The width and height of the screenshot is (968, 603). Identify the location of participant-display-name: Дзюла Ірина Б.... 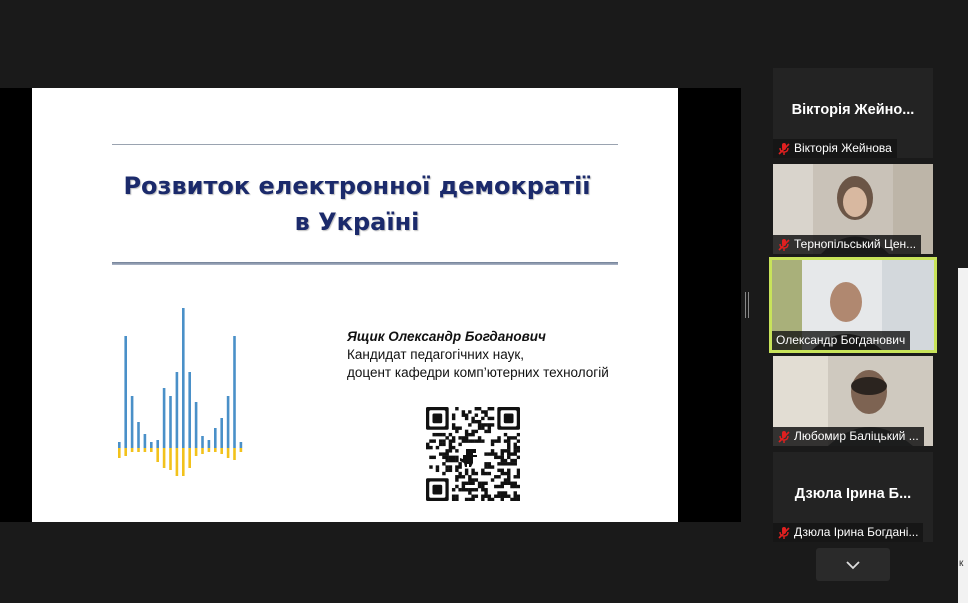
(853, 494).